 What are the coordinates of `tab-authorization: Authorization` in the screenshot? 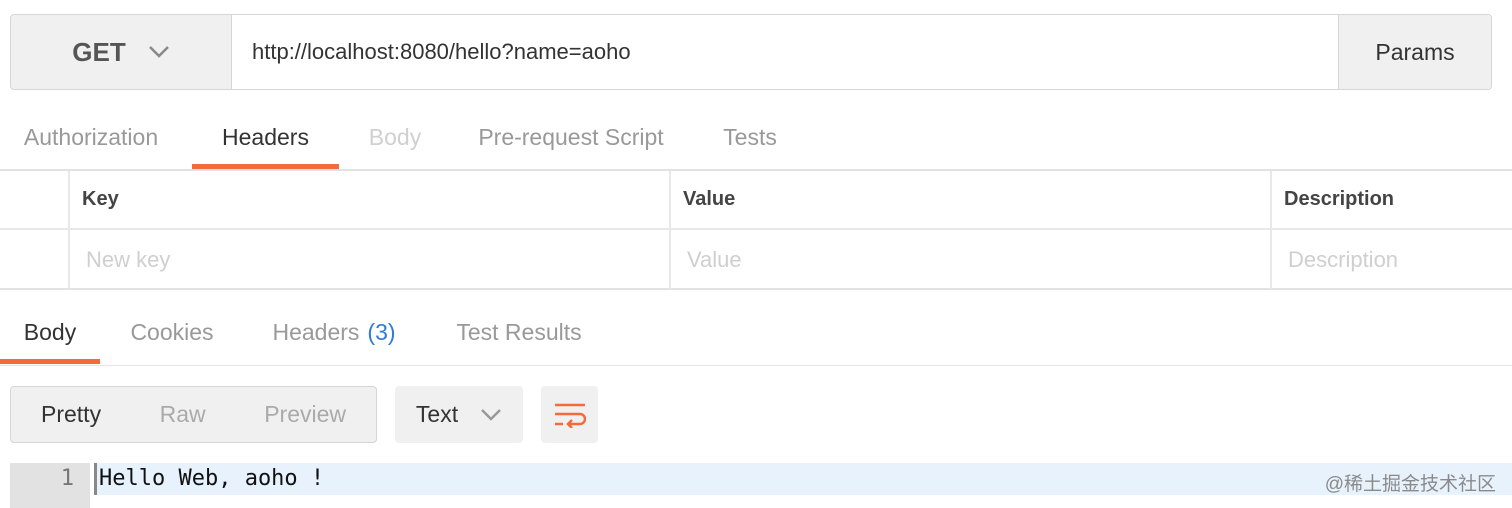 It's located at (91, 137).